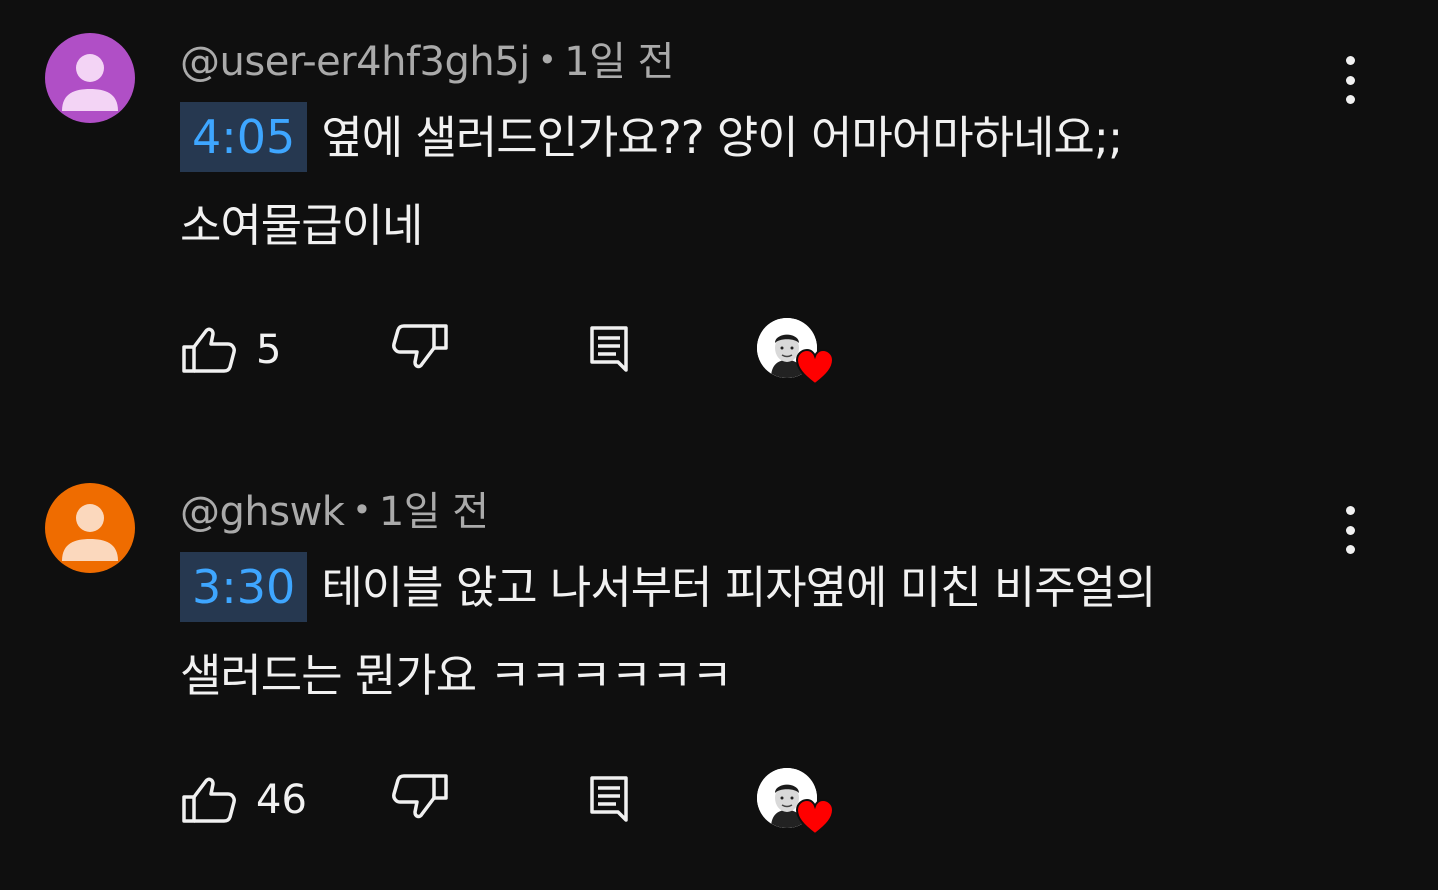 Image resolution: width=1438 pixels, height=890 pixels. What do you see at coordinates (243, 800) in the screenshot?
I see `like-button: 46` at bounding box center [243, 800].